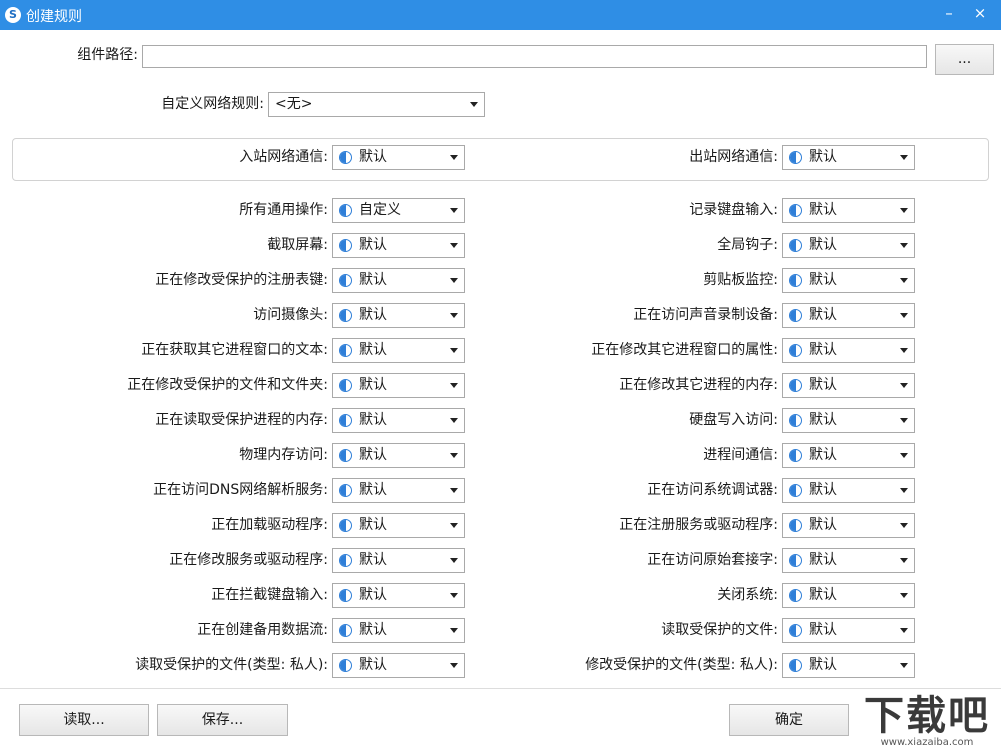 The image size is (1001, 751). Describe the element at coordinates (283, 455) in the screenshot. I see `rule-label-left: 物理内存访问:` at that location.